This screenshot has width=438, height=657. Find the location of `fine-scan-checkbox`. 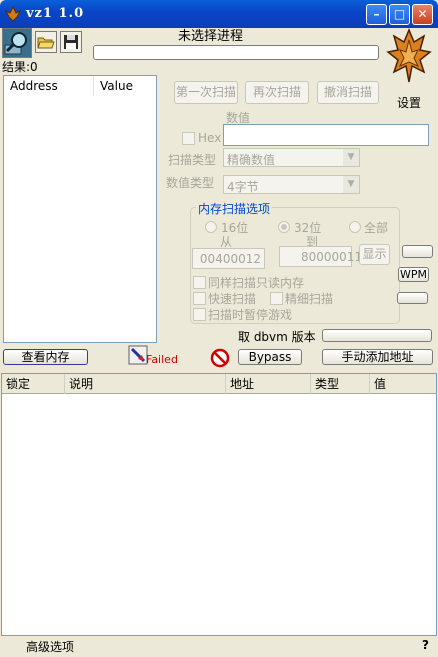

fine-scan-checkbox is located at coordinates (276, 298).